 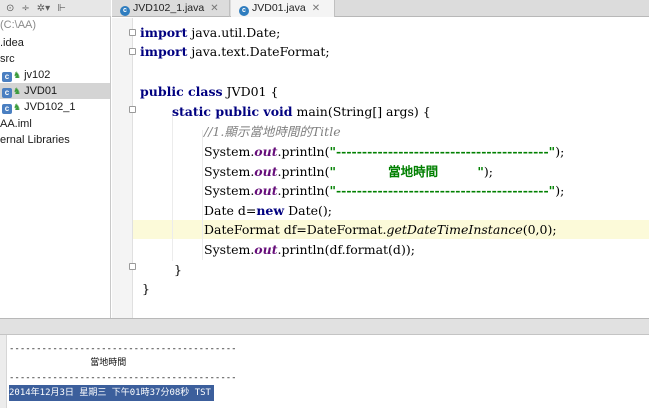 What do you see at coordinates (178, 269) in the screenshot?
I see `code-line-close-method: }` at bounding box center [178, 269].